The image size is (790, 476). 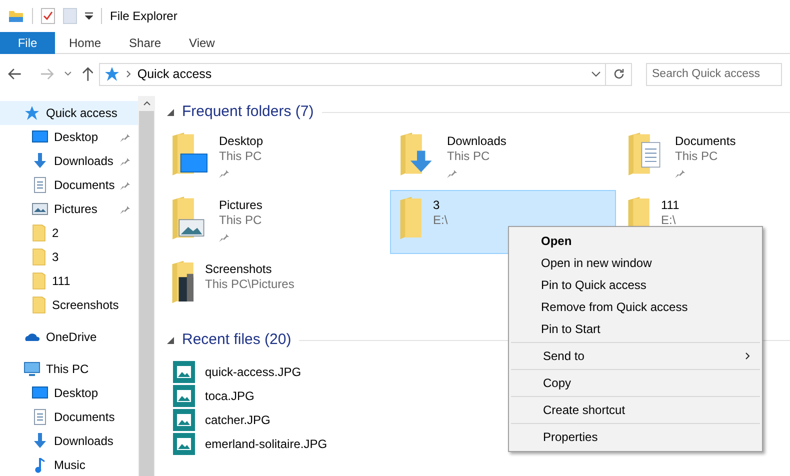 I want to click on computer-icon, so click(x=32, y=369).